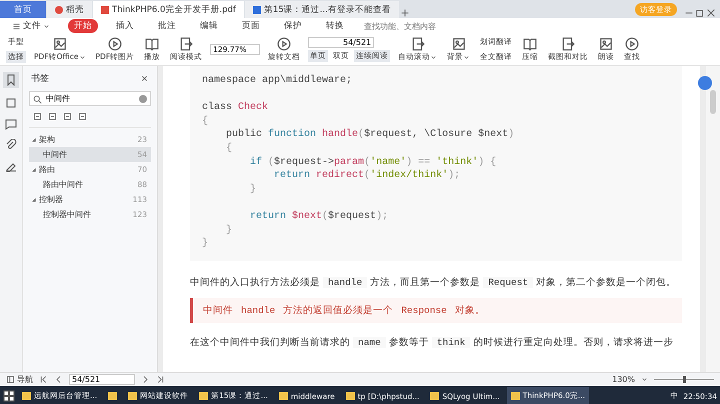  I want to click on paragraph: 在这个中间件中我们判断当前请求的 name 参数等于 think 的时候进行重定向处理。否则，请求将进一步, so click(432, 343).